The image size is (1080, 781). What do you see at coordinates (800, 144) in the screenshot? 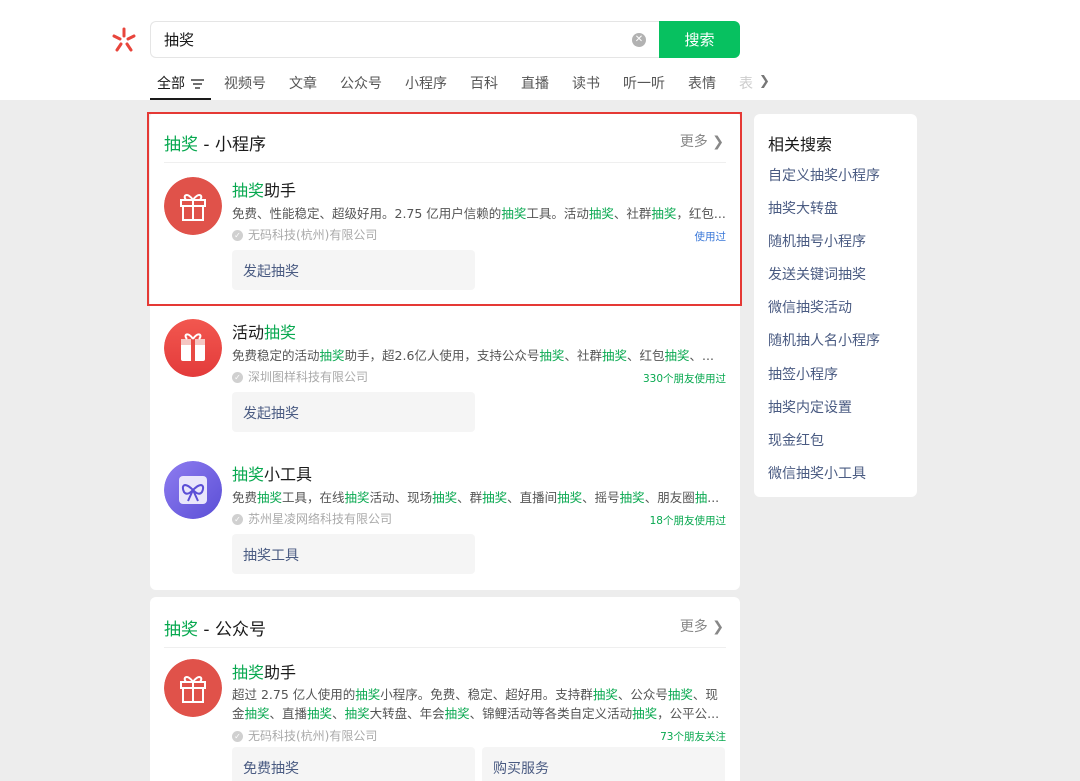
I see `related-searches-title: 相关搜索` at bounding box center [800, 144].